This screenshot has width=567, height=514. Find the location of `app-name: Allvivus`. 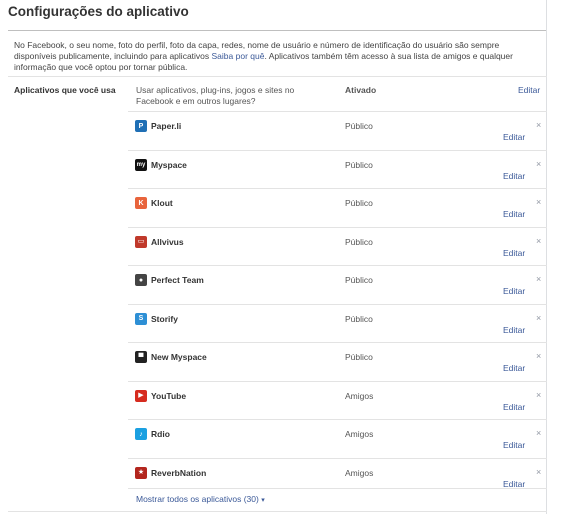

app-name: Allvivus is located at coordinates (167, 242).